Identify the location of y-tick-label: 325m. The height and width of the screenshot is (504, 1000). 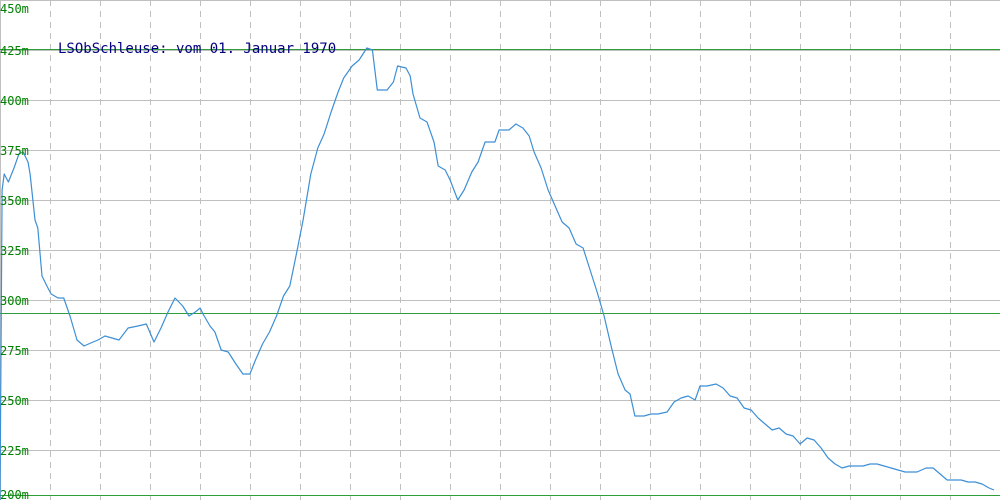
(14, 251).